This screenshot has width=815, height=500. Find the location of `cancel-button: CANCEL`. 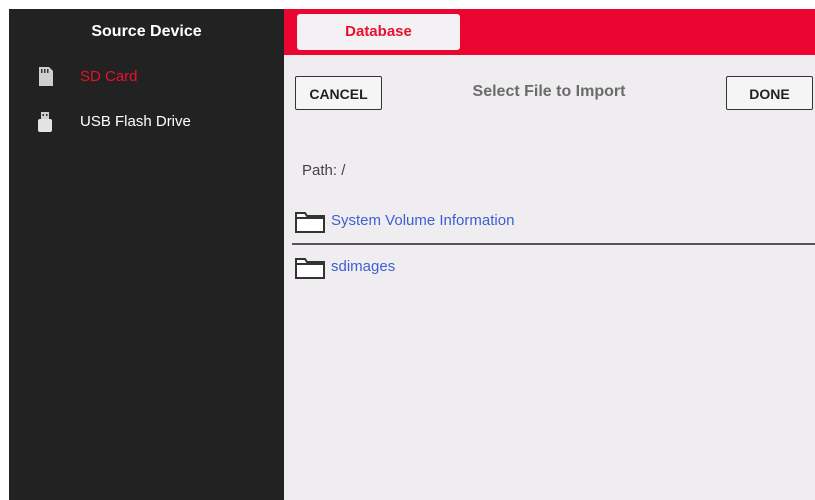

cancel-button: CANCEL is located at coordinates (338, 93).